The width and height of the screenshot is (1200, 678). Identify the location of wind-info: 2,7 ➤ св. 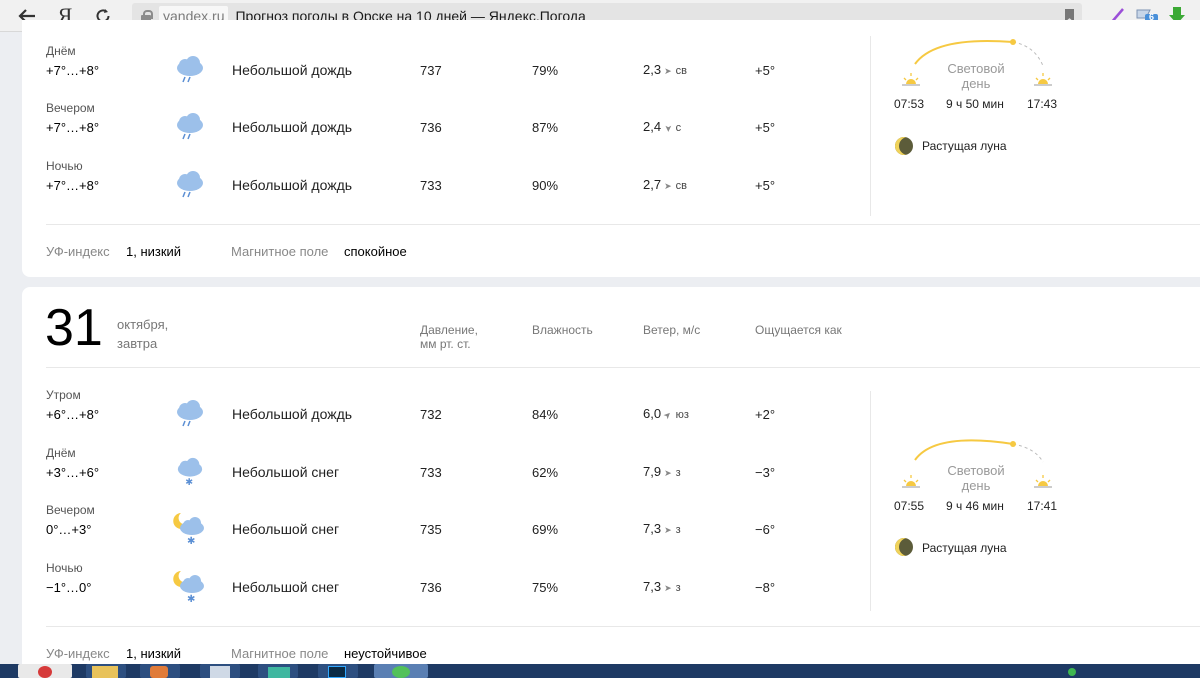
(665, 185).